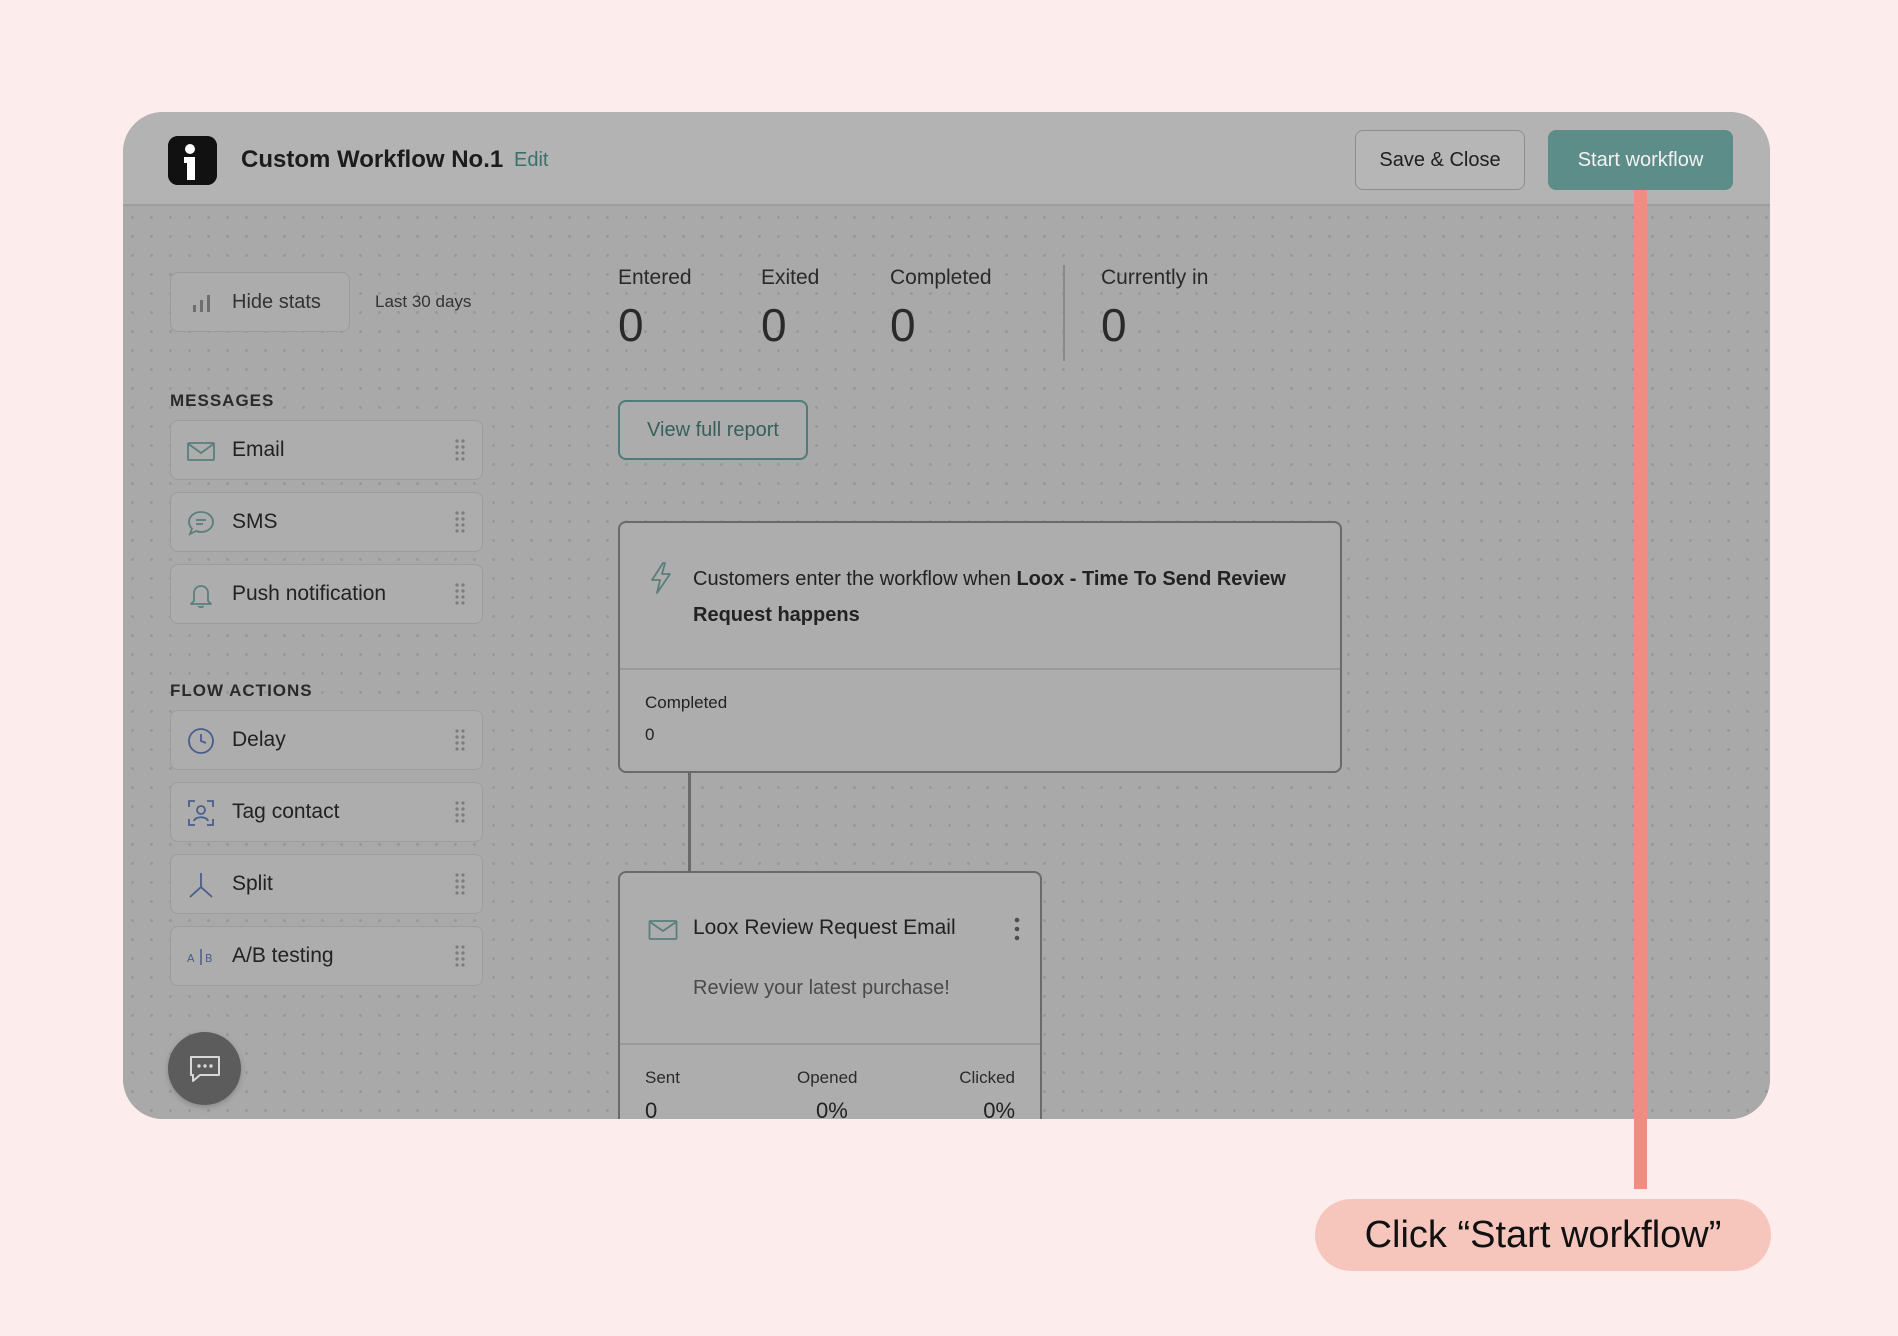 Image resolution: width=1898 pixels, height=1336 pixels. Describe the element at coordinates (1440, 160) in the screenshot. I see `save-close-button: Save & Close` at that location.